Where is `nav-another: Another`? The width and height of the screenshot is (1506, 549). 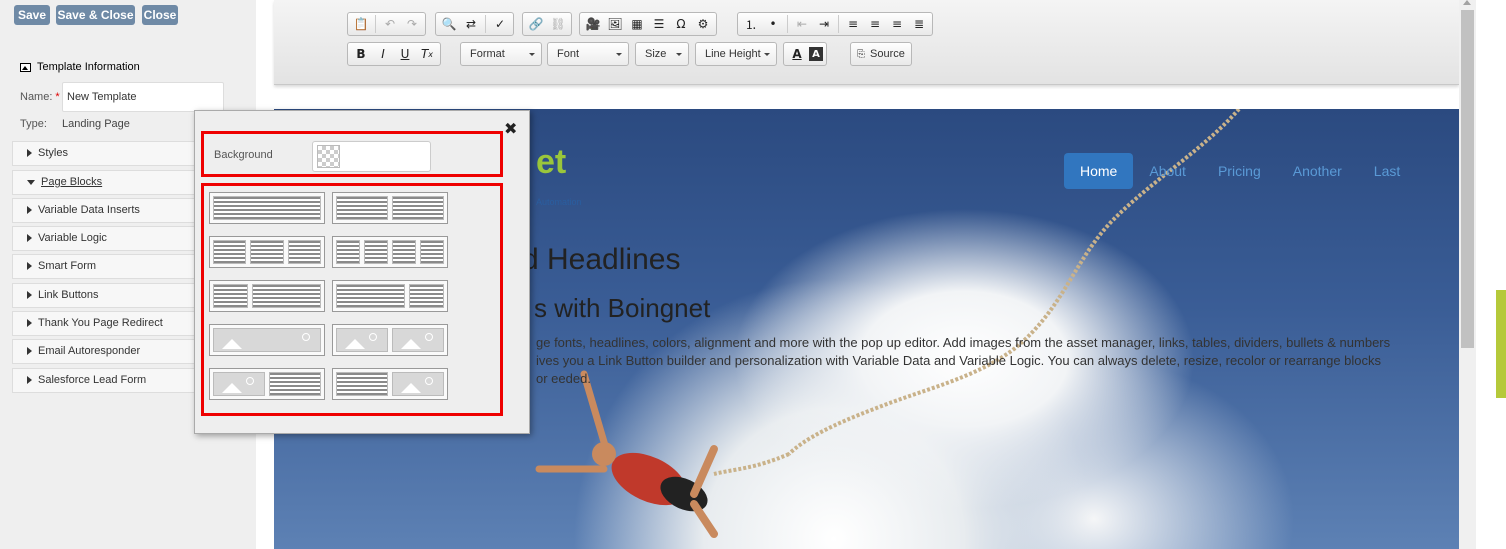 nav-another: Another is located at coordinates (1317, 171).